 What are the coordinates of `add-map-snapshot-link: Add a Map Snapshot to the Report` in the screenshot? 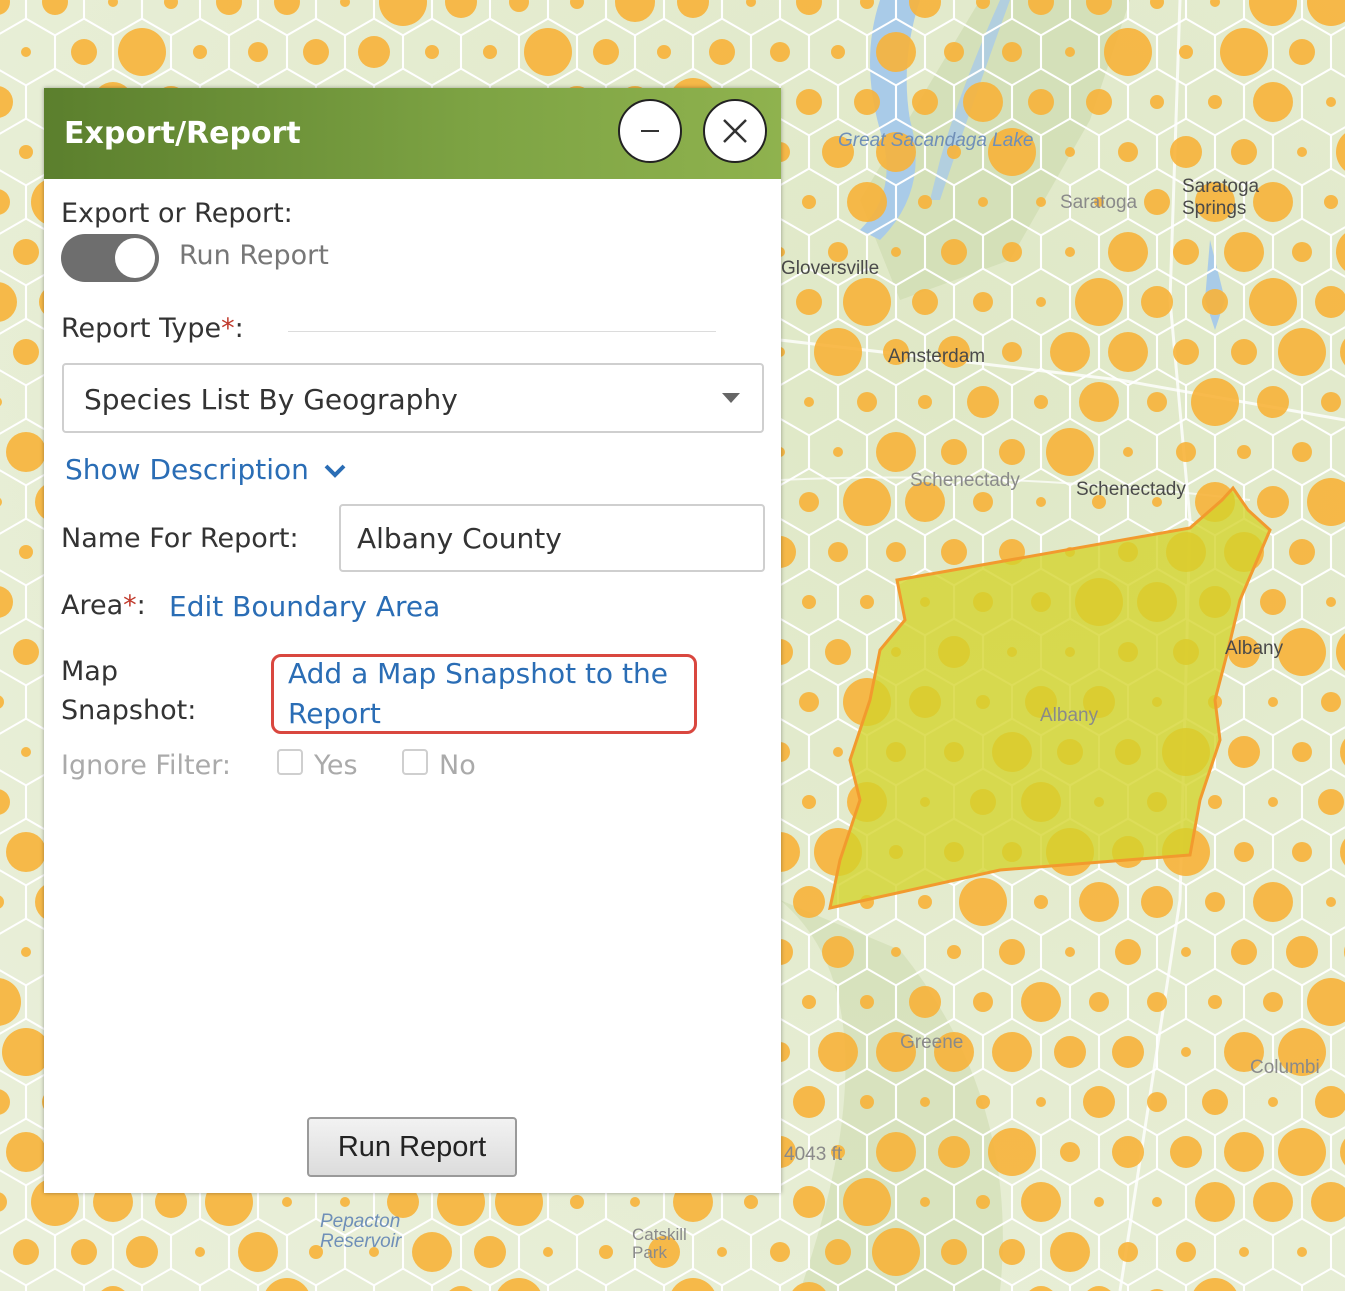 It's located at (493, 694).